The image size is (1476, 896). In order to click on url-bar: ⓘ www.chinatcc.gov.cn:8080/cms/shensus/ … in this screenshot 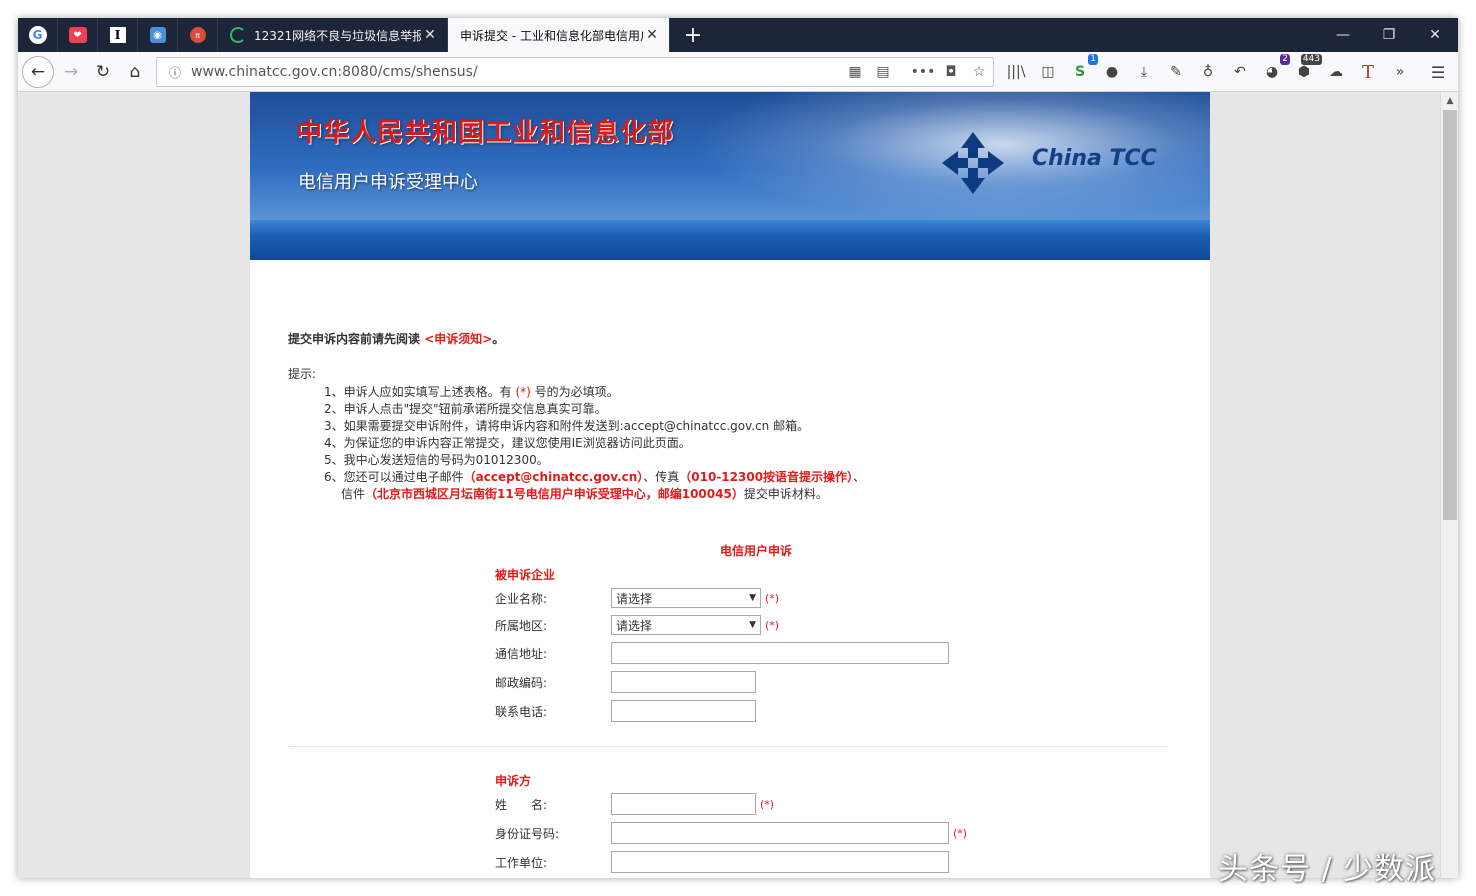, I will do `click(575, 72)`.